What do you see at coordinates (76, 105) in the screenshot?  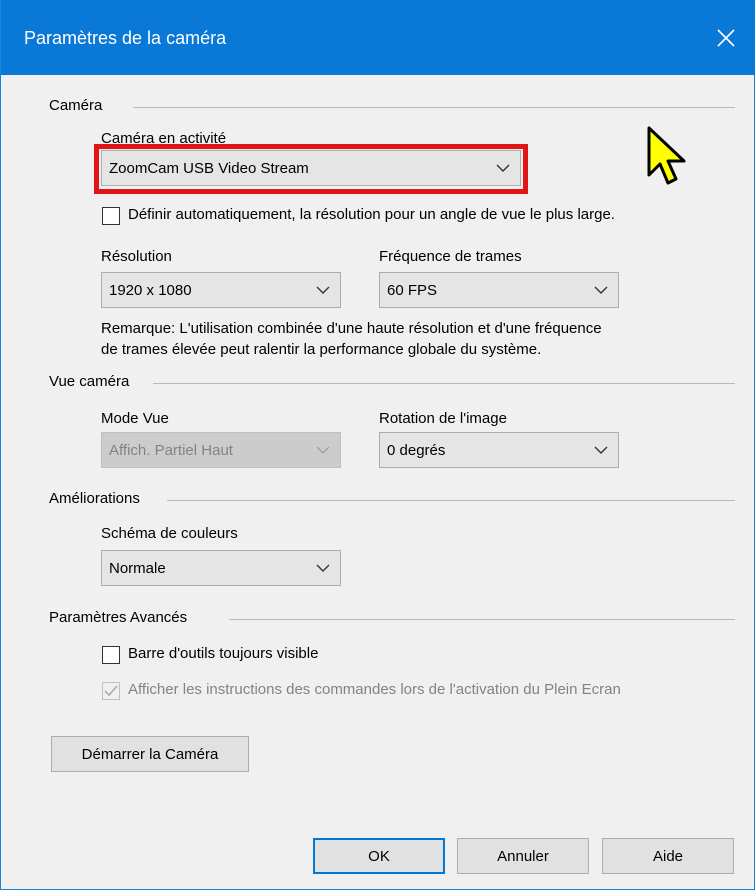 I see `section-title-camera: Caméra` at bounding box center [76, 105].